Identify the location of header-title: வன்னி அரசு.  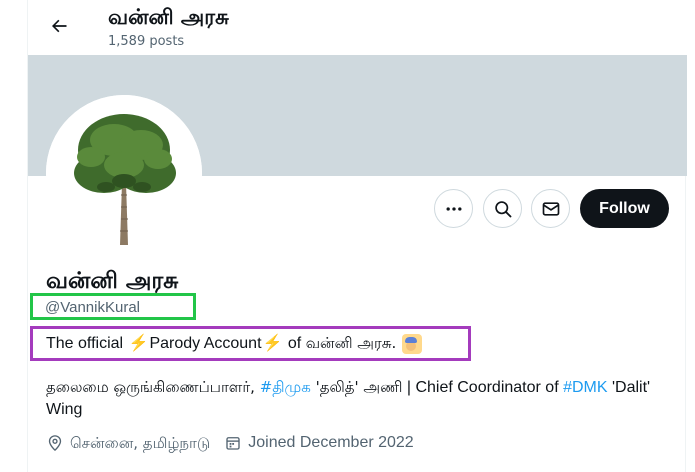
(168, 17).